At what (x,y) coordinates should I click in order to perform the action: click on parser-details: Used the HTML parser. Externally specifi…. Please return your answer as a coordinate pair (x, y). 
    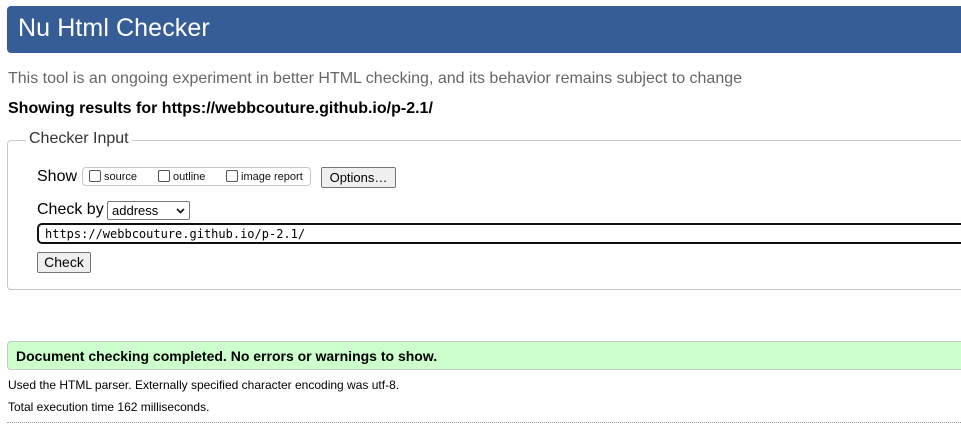
    Looking at the image, I should click on (204, 385).